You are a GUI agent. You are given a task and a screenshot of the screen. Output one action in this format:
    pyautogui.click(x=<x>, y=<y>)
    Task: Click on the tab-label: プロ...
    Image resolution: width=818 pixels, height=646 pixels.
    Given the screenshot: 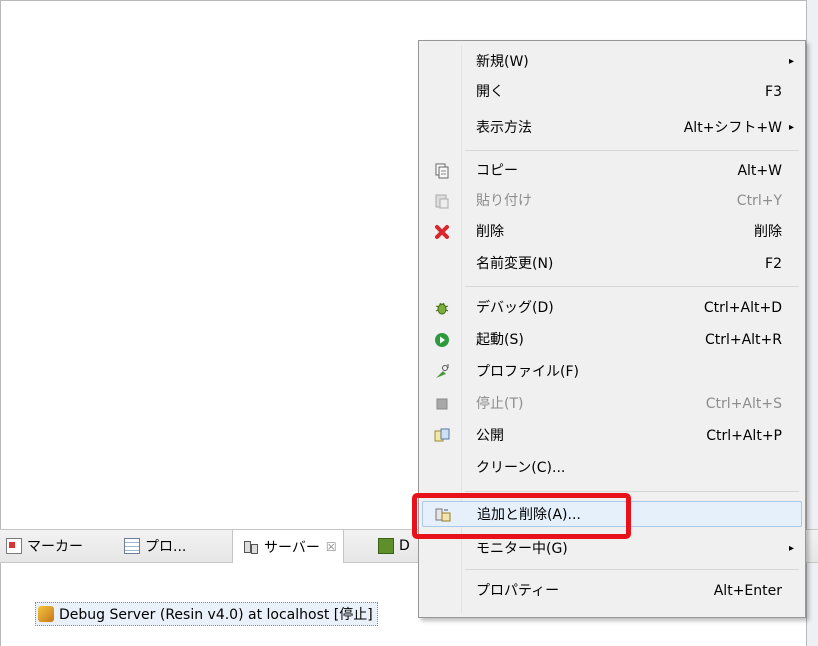 What is the action you would take?
    pyautogui.click(x=166, y=547)
    